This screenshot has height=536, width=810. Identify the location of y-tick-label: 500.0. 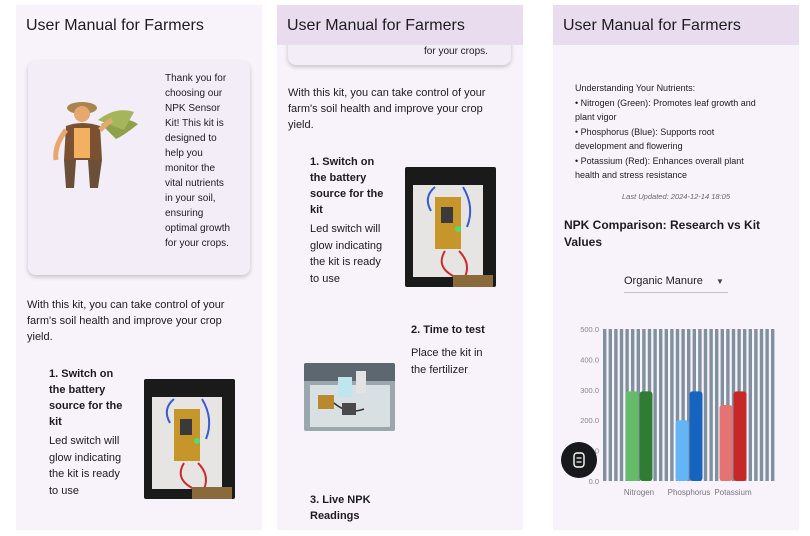
(589, 329).